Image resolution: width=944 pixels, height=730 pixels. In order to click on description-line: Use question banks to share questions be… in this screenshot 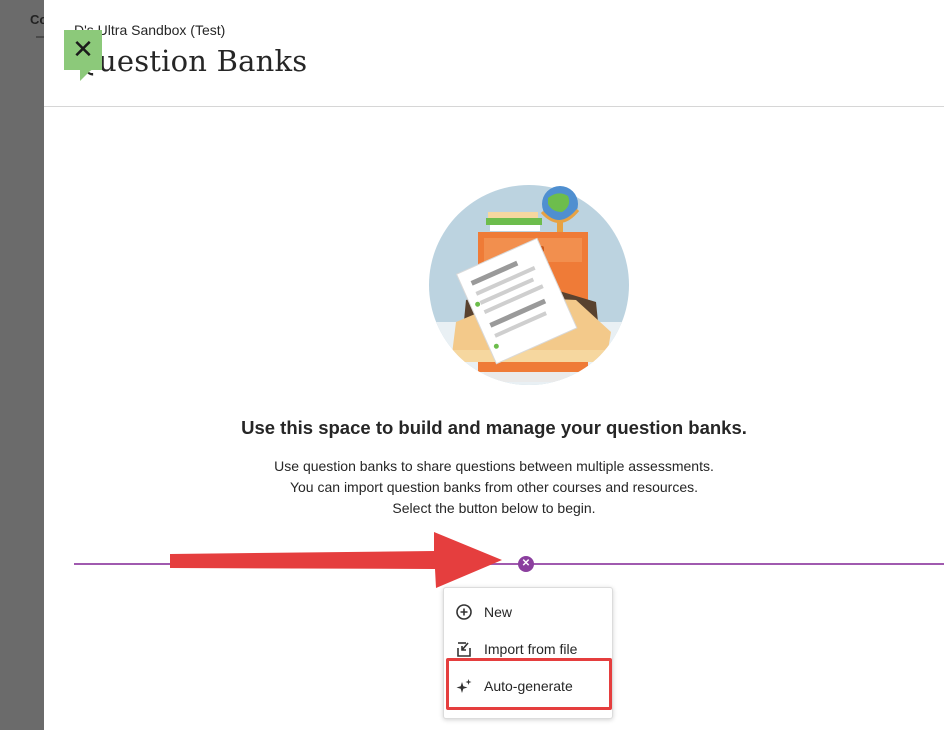, I will do `click(494, 466)`.